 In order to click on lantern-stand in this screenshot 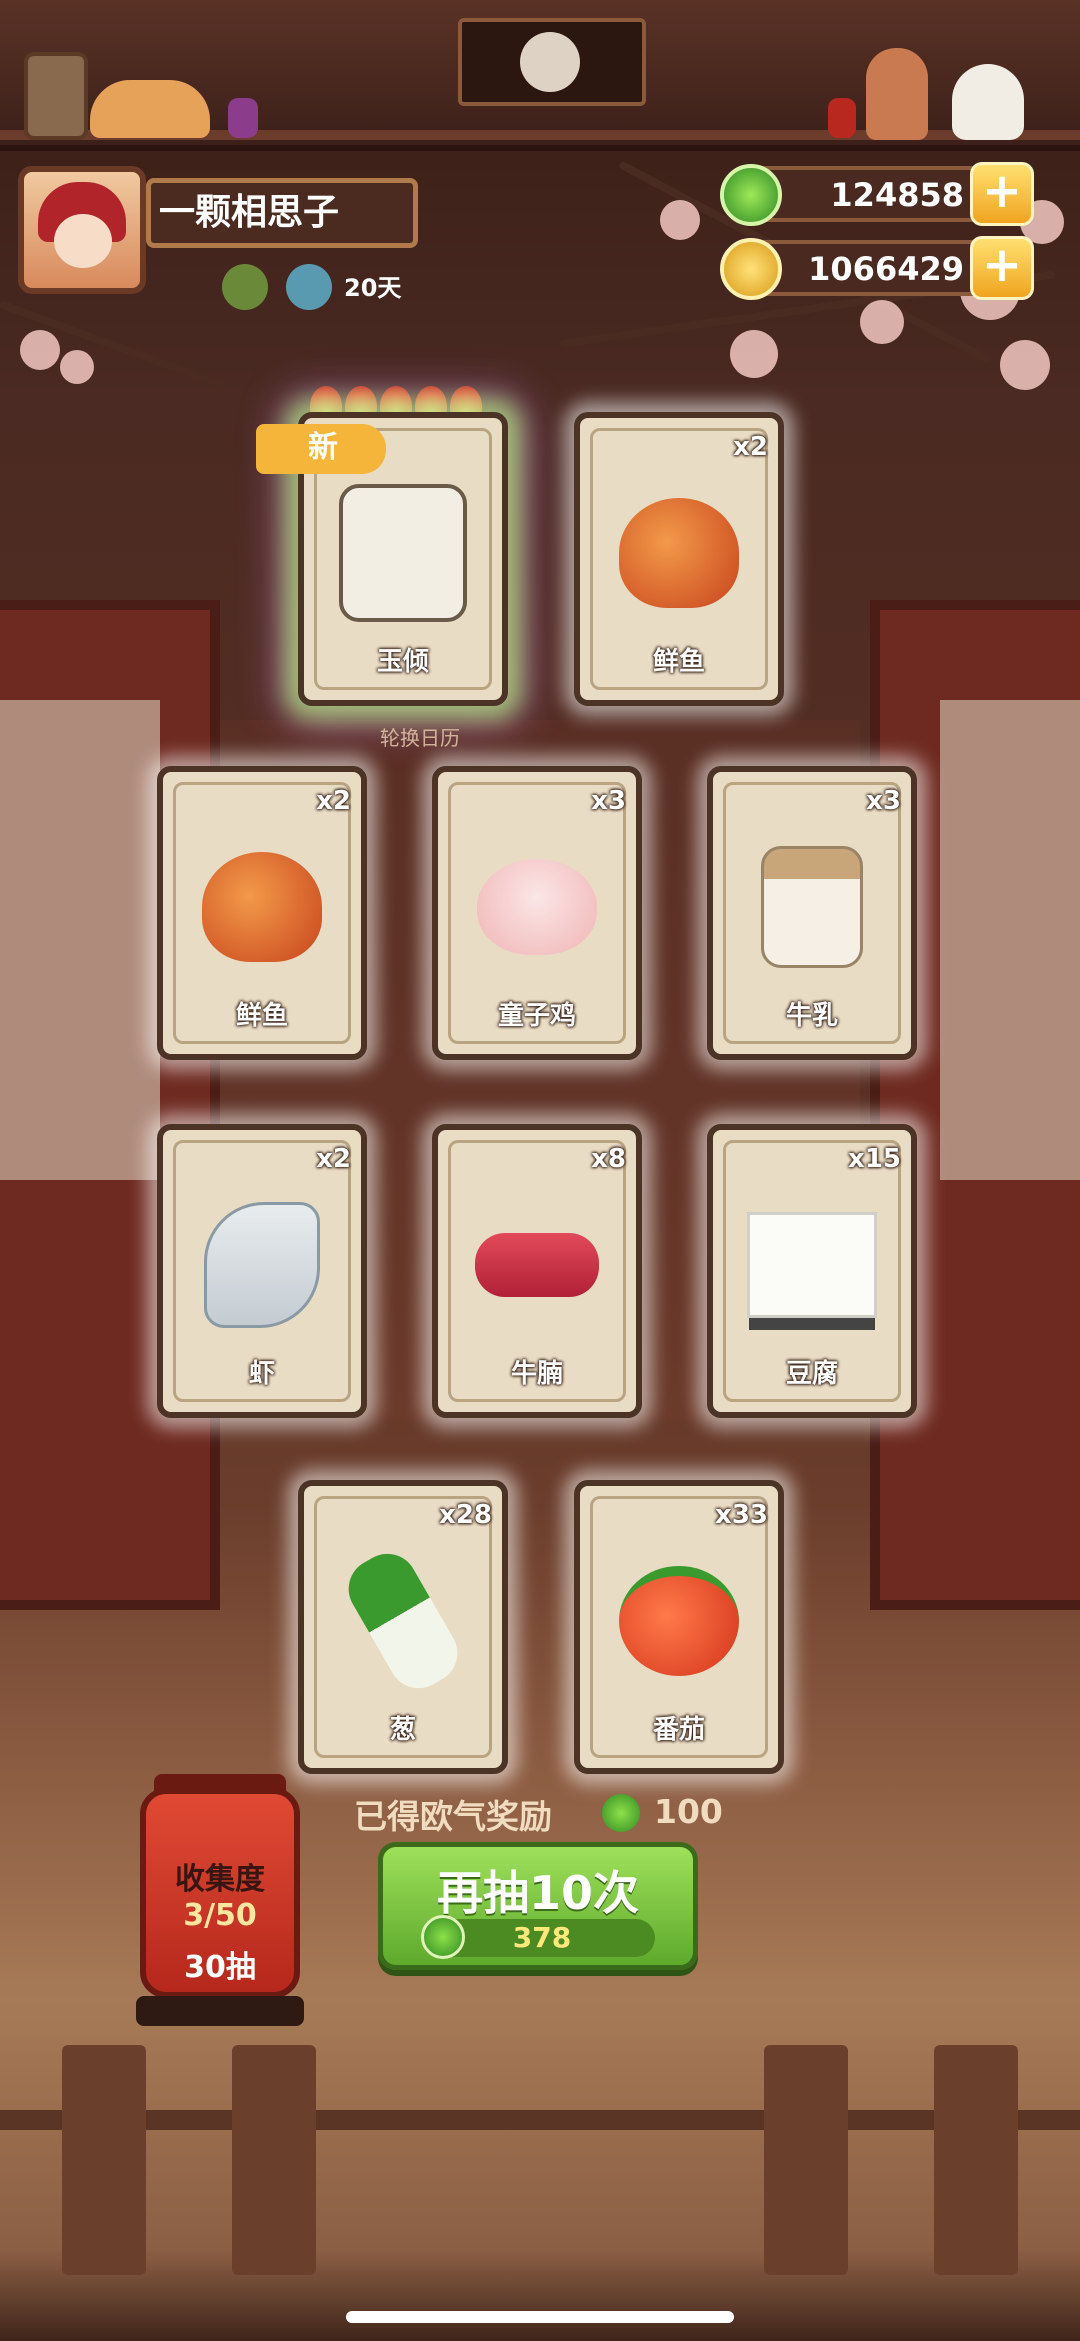, I will do `click(220, 2011)`.